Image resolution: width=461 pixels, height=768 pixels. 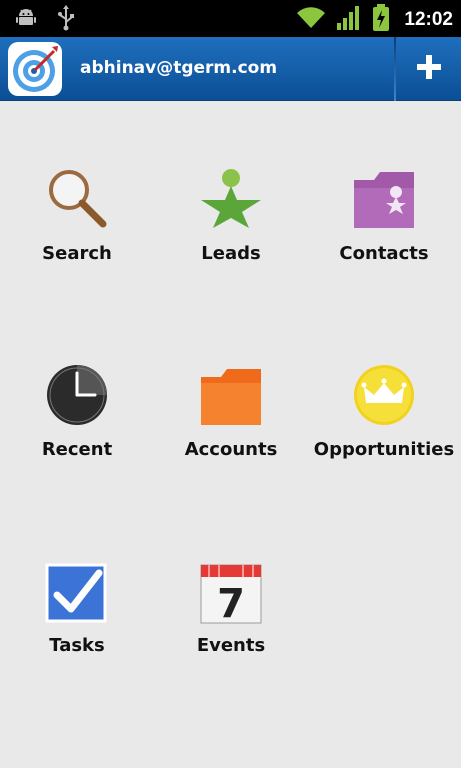 I want to click on status-bar: 12:02, so click(x=230, y=18).